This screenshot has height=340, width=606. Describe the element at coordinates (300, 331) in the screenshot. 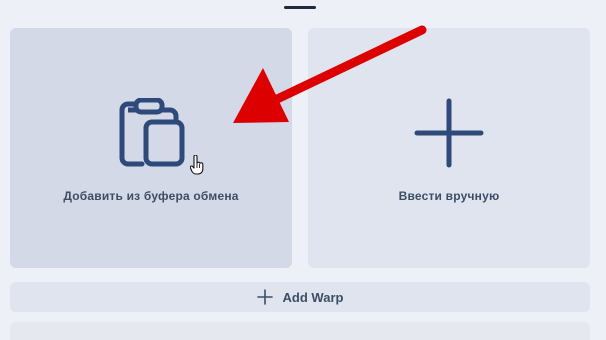

I see `bottom-panel` at that location.